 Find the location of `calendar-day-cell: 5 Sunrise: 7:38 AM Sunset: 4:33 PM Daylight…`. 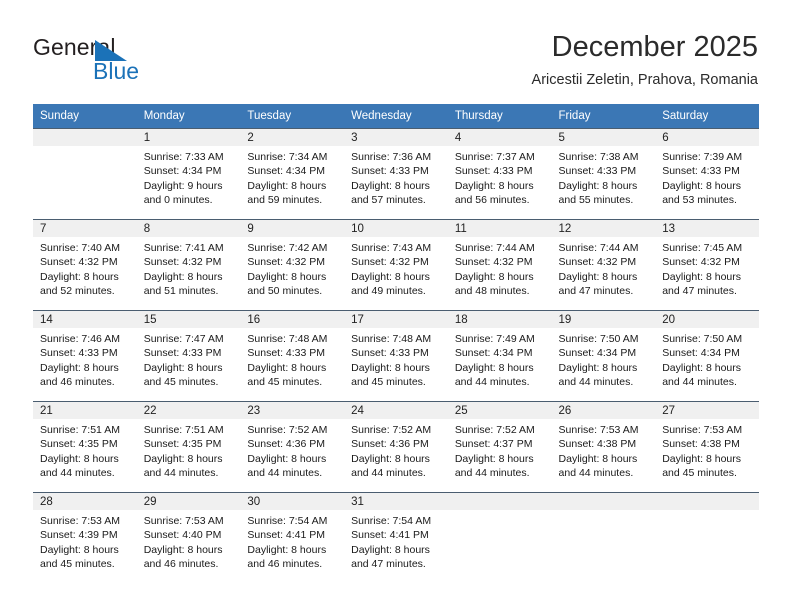

calendar-day-cell: 5 Sunrise: 7:38 AM Sunset: 4:33 PM Daylight… is located at coordinates (603, 174).